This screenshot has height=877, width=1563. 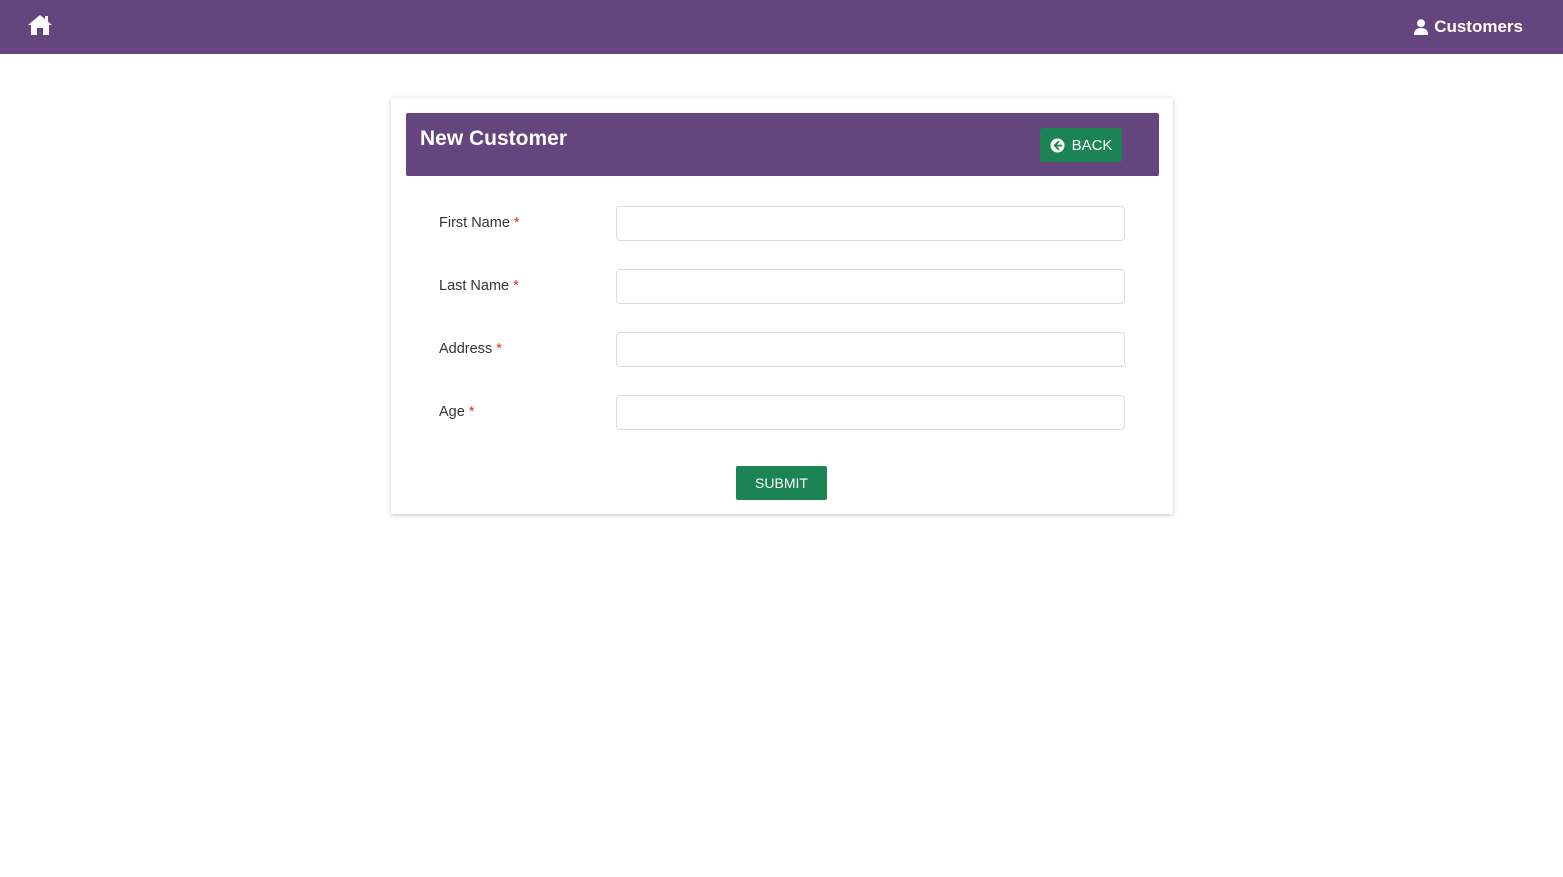 I want to click on card-title: New Customer, so click(x=494, y=138).